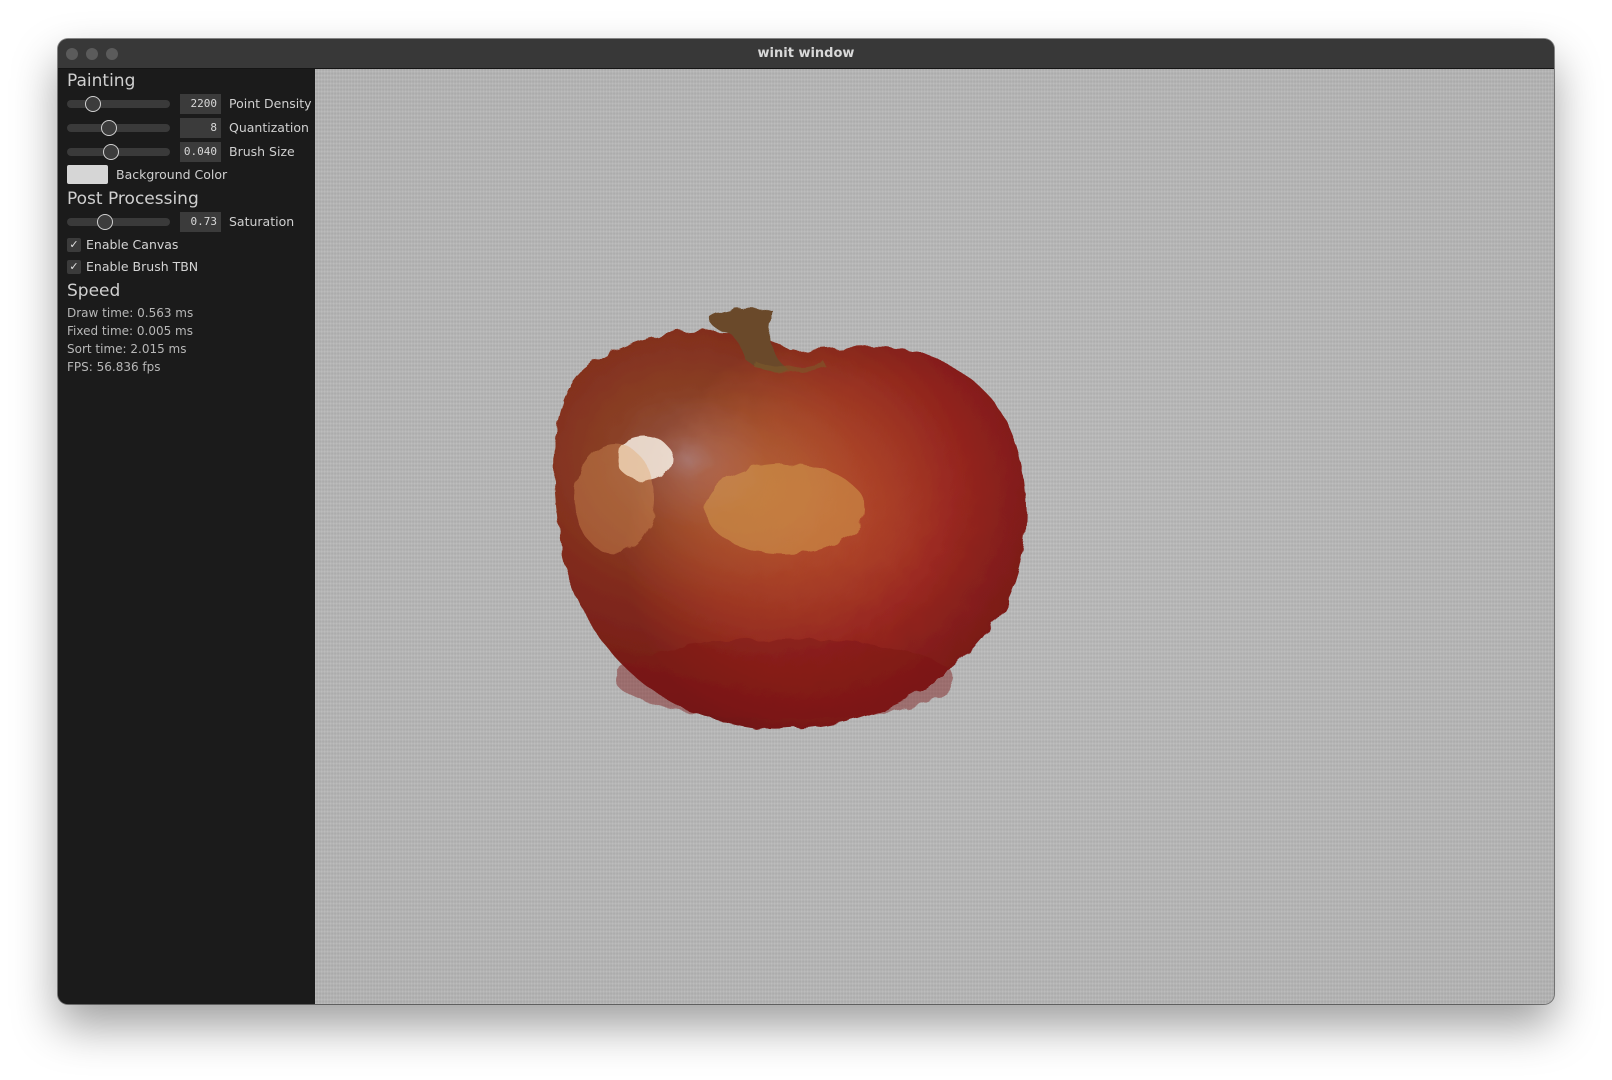 This screenshot has height=1080, width=1612. I want to click on enable-canvas-row: ✓ Enable Canvas, so click(187, 245).